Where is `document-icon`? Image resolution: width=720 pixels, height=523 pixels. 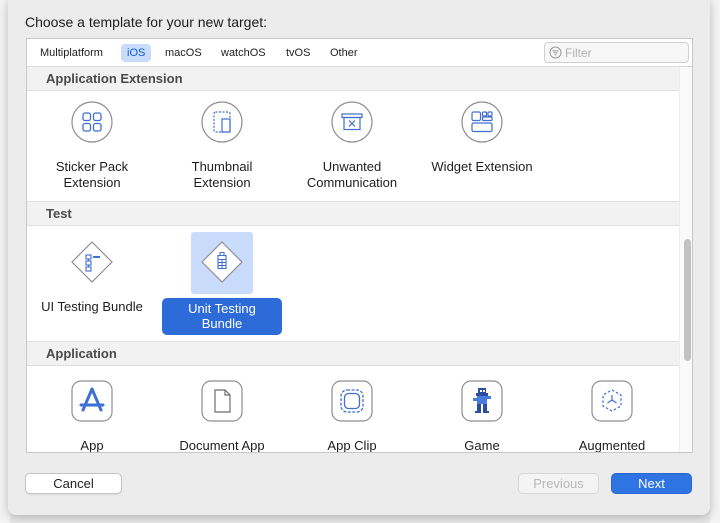 document-icon is located at coordinates (222, 401).